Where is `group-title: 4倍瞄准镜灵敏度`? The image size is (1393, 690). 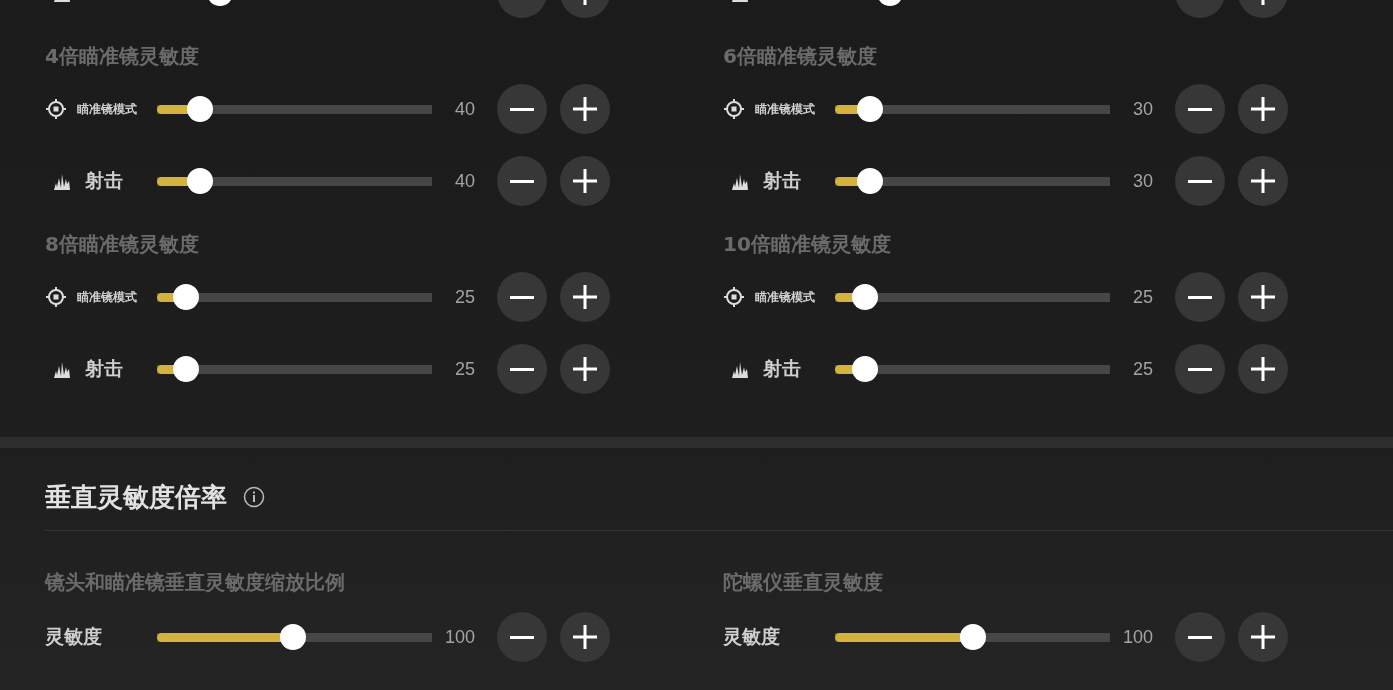
group-title: 4倍瞄准镜灵敏度 is located at coordinates (122, 56).